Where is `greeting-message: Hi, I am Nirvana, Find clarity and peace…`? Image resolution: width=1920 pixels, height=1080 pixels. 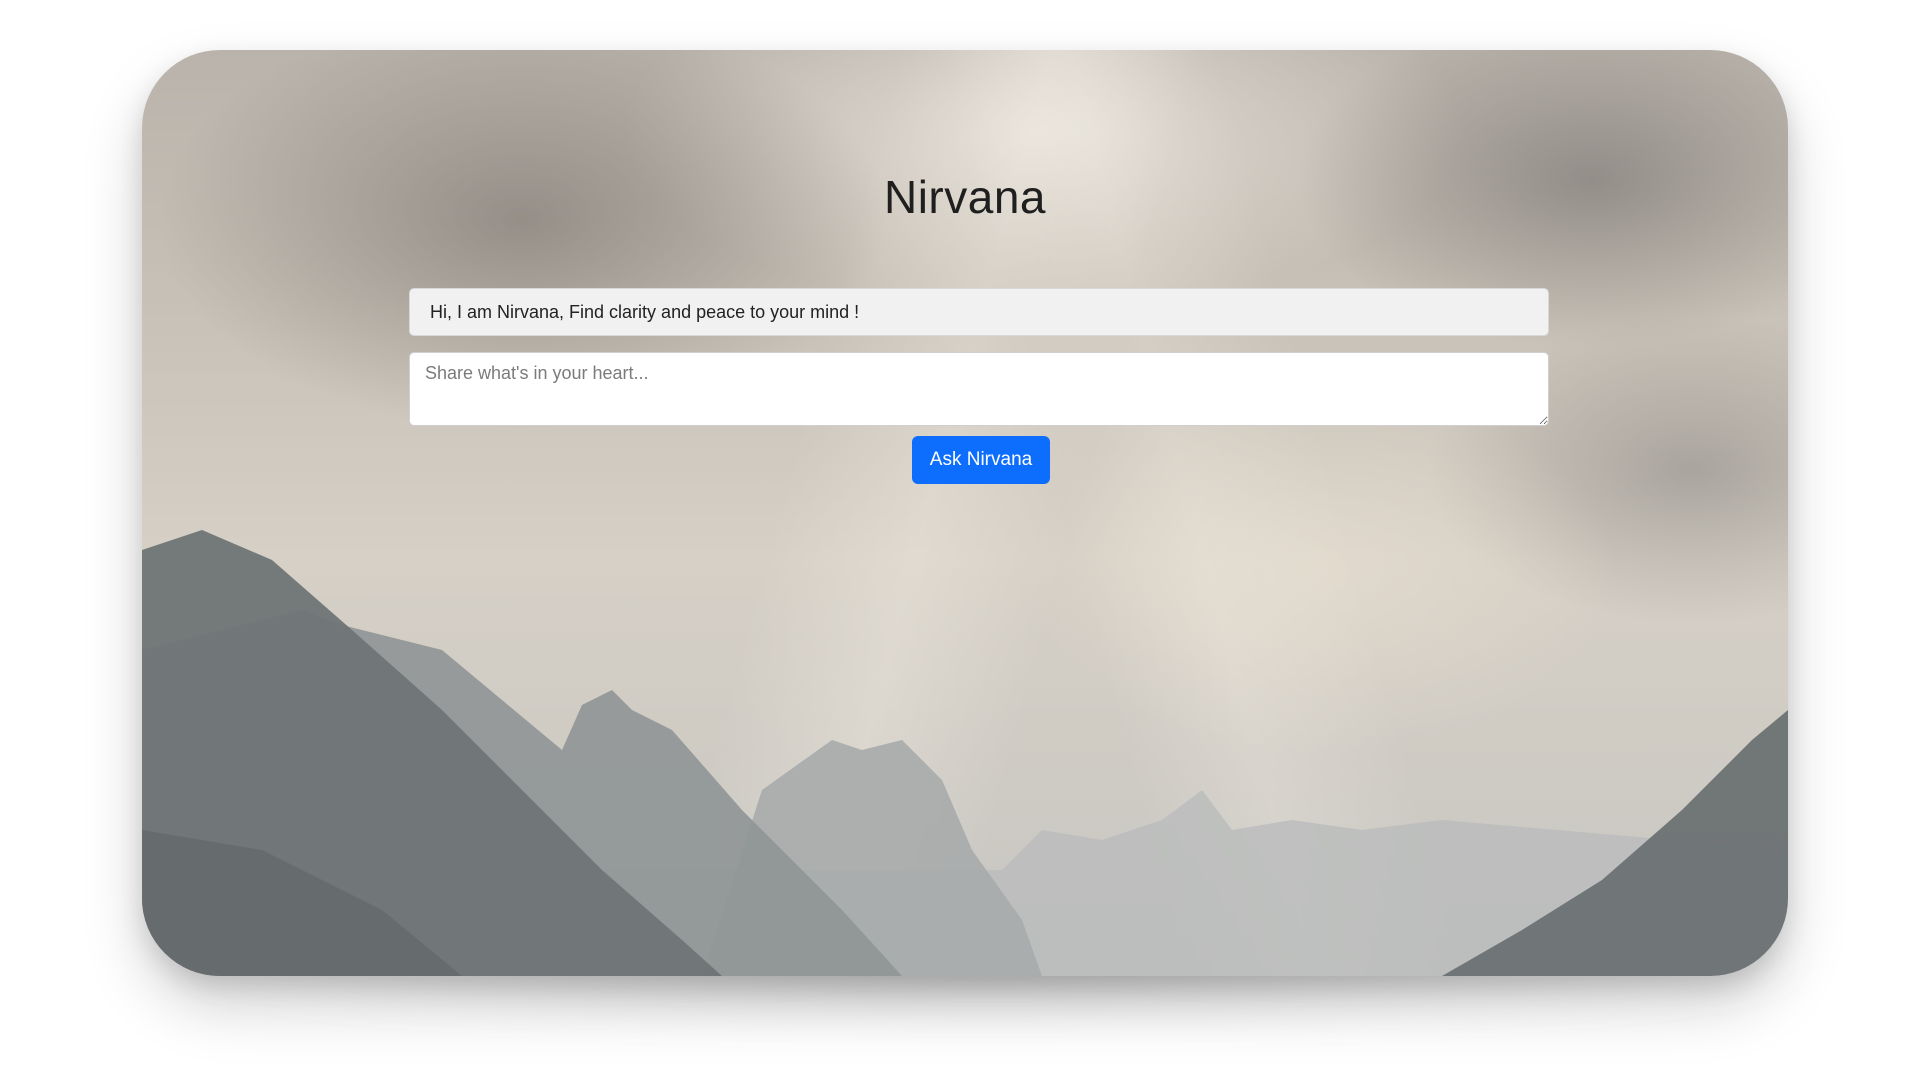 greeting-message: Hi, I am Nirvana, Find clarity and peace… is located at coordinates (979, 312).